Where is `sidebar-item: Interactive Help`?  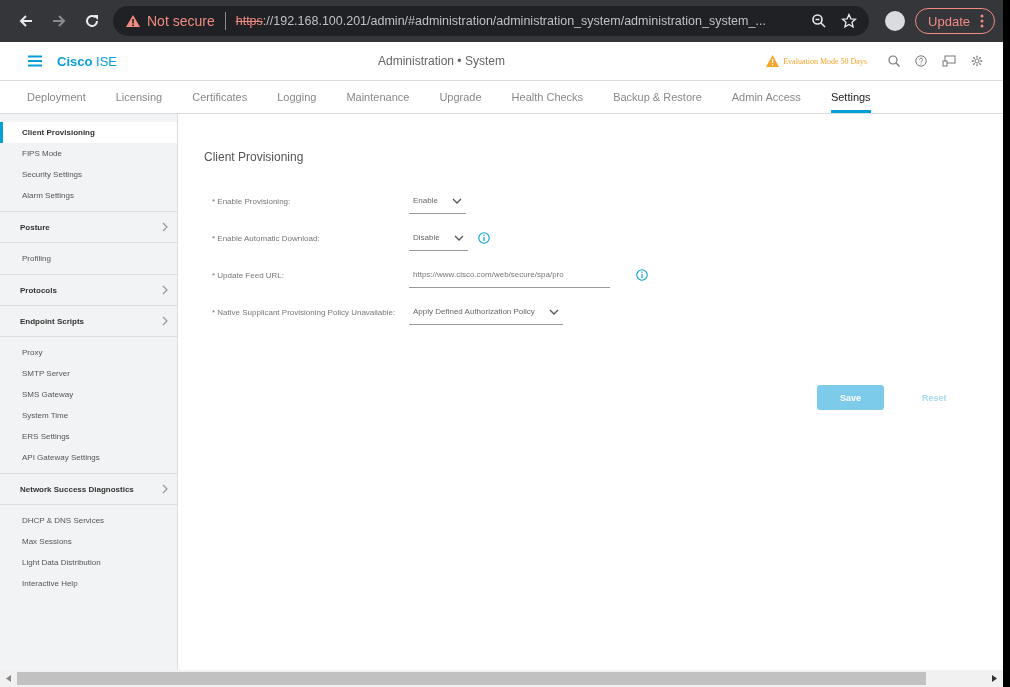
sidebar-item: Interactive Help is located at coordinates (90, 583).